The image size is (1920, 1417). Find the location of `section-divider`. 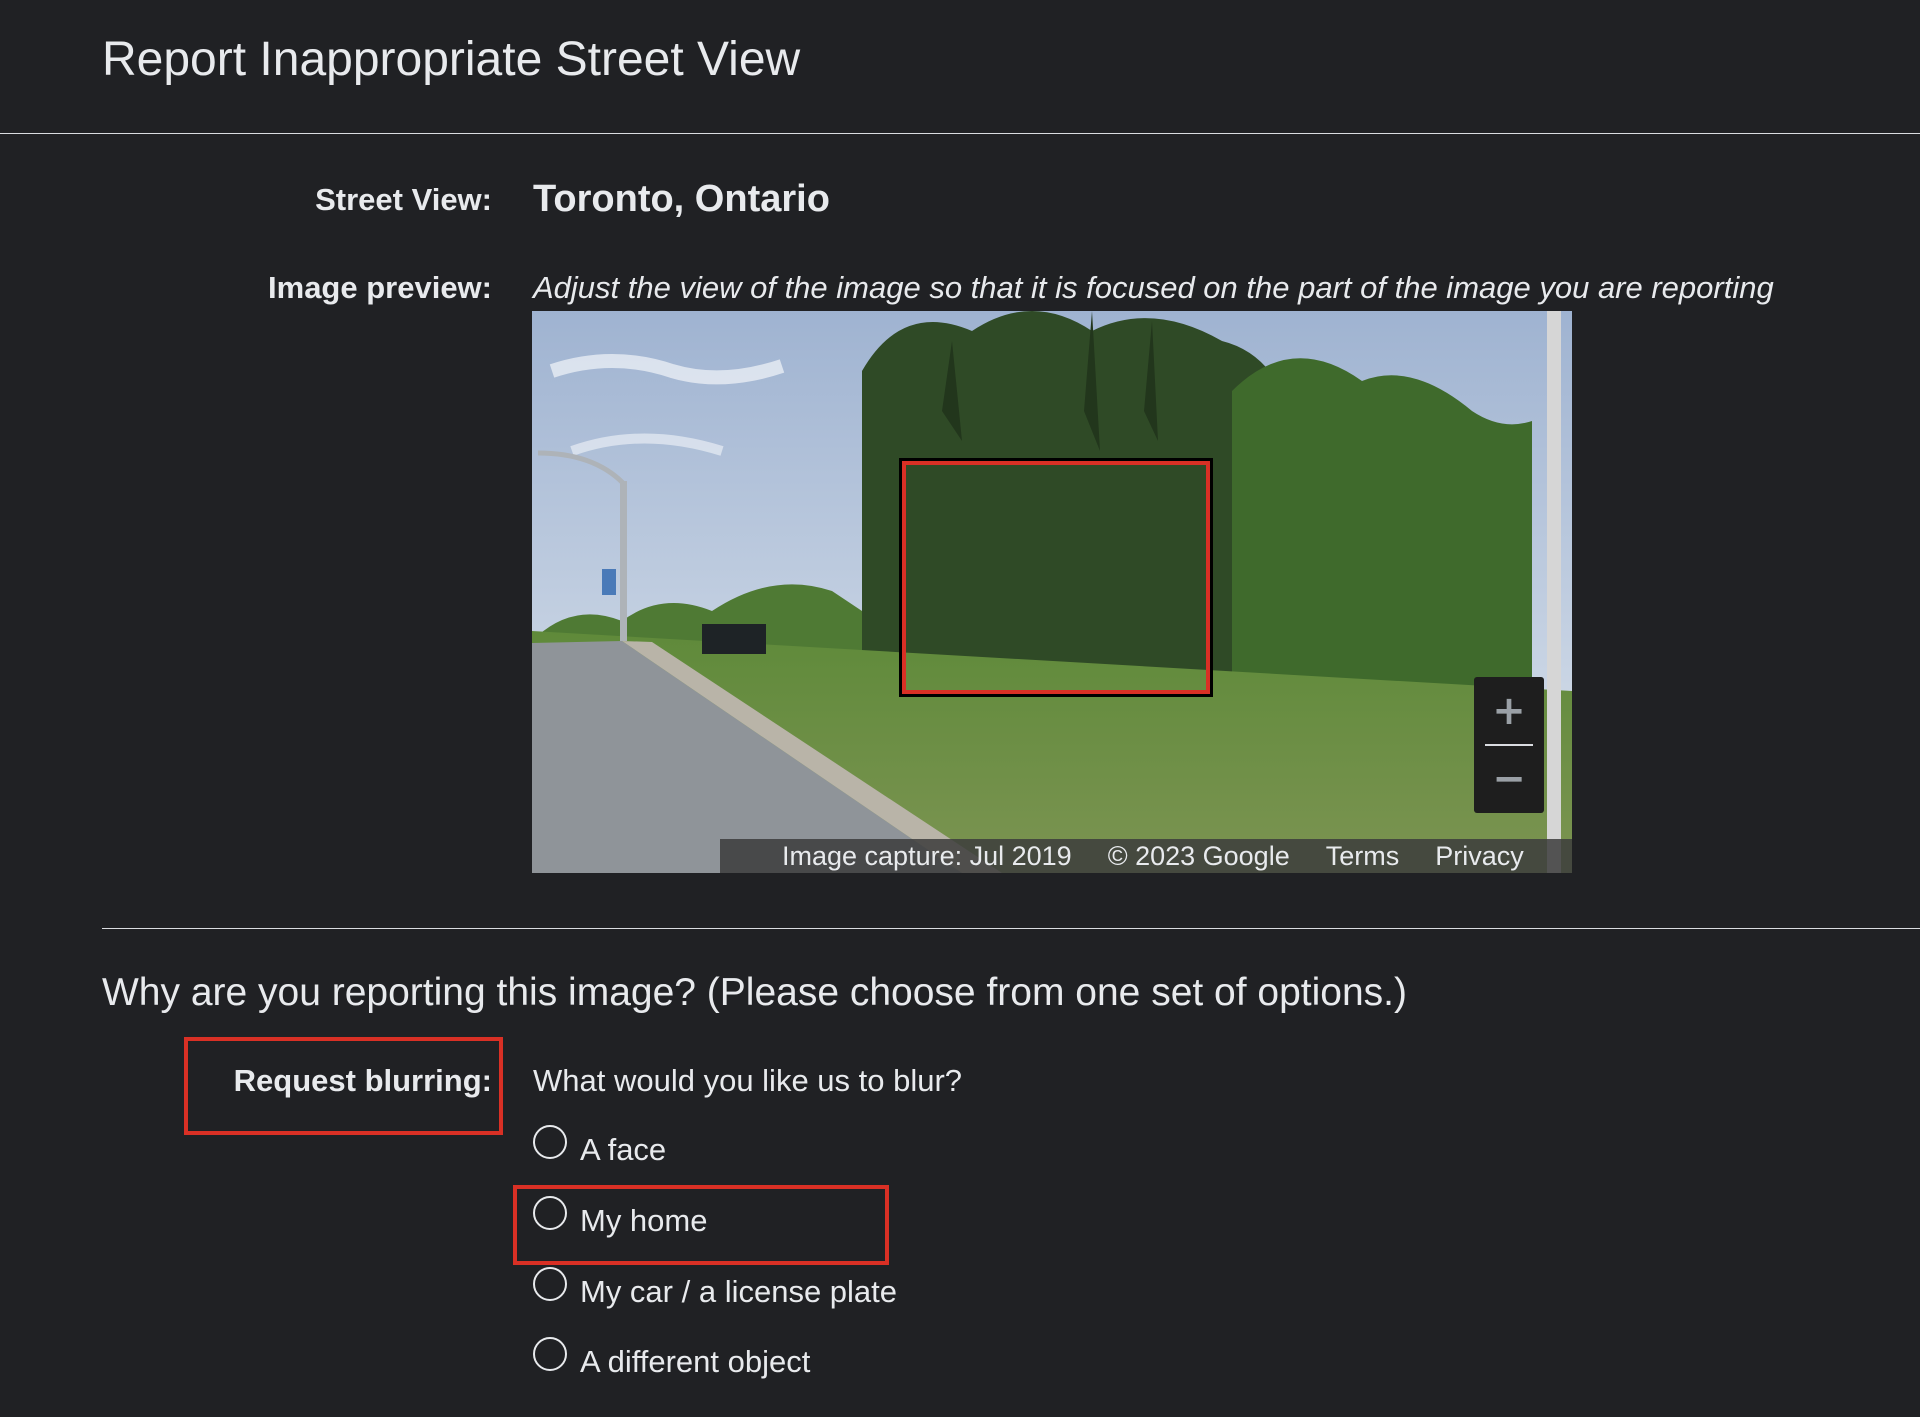

section-divider is located at coordinates (1011, 928).